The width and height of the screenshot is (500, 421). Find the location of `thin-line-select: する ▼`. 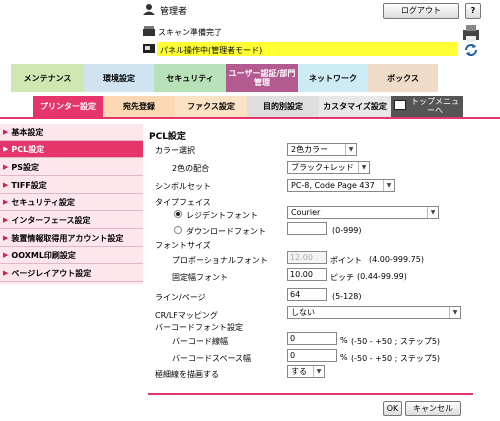

thin-line-select: する ▼ is located at coordinates (306, 371).